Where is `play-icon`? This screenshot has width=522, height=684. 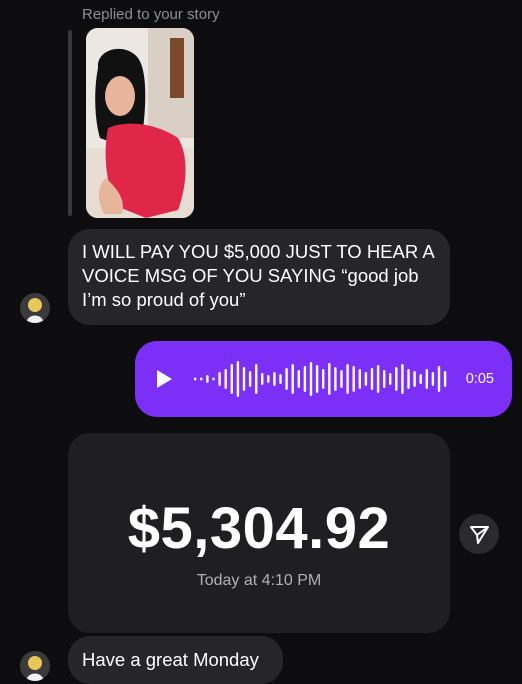
play-icon is located at coordinates (164, 379).